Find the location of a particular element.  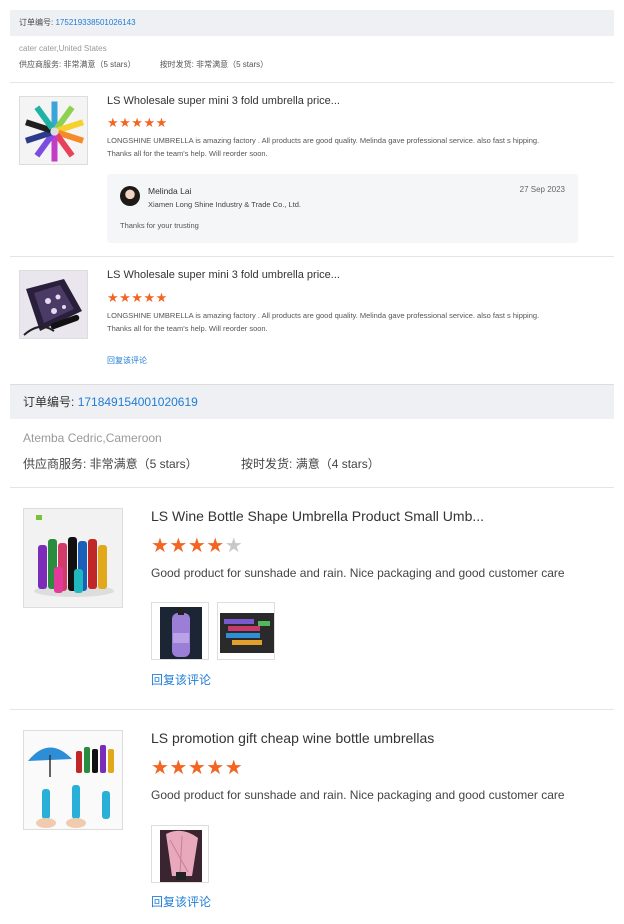

buyer-location: Atemba Cedric,Cameroon is located at coordinates (92, 438).